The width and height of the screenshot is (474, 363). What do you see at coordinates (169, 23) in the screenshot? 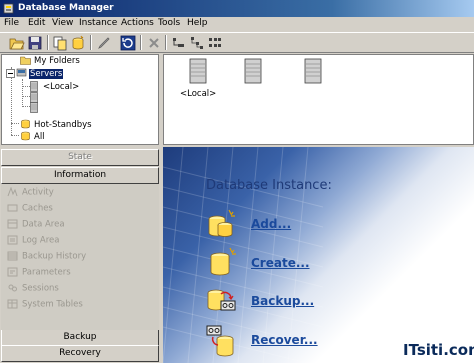
I see `menu-tools: Tools` at bounding box center [169, 23].